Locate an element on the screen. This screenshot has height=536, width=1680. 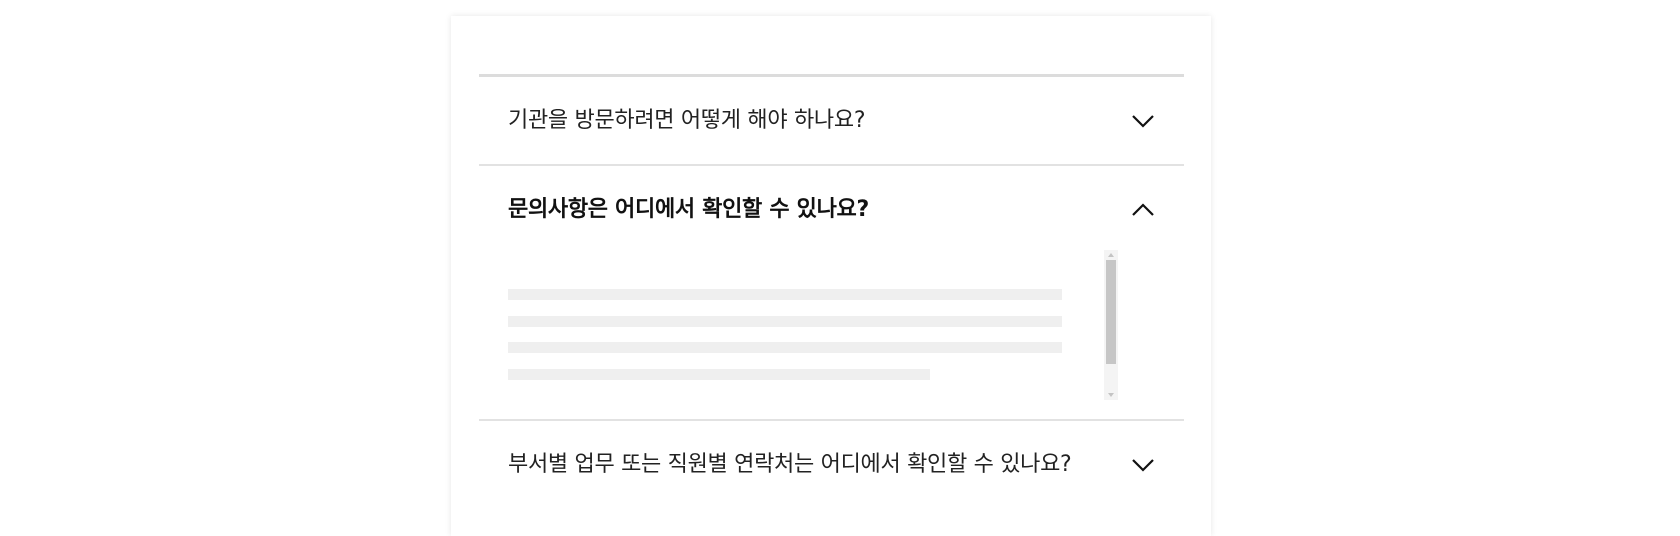
faq-item-header: 부서별 업무 또는 직원별 연락처는 어디에서 확인할 수 있나요? is located at coordinates (831, 464).